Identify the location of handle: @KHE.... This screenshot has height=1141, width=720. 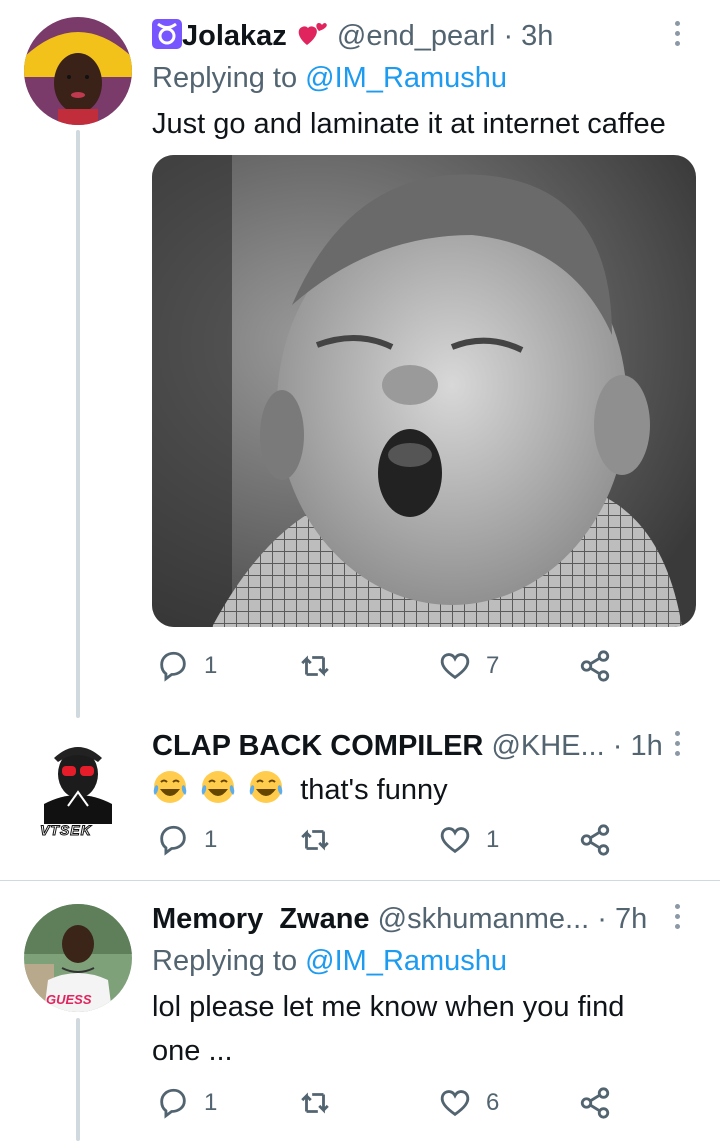
(547, 746).